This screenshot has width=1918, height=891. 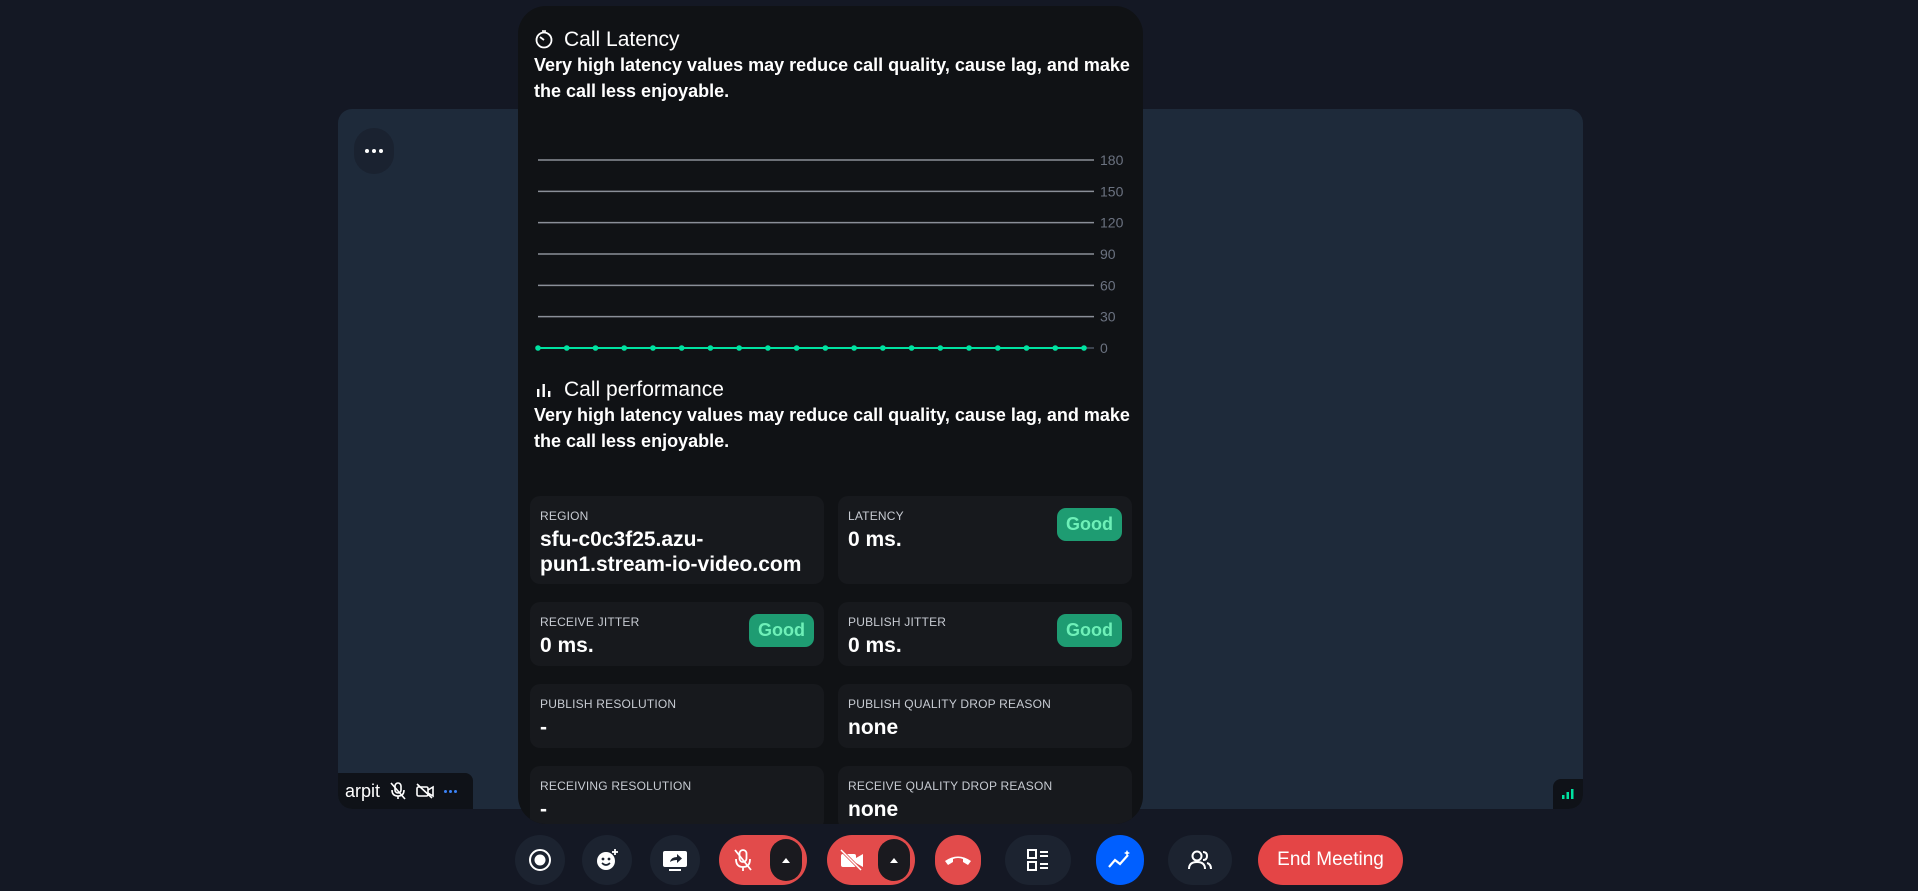 I want to click on participant-name: arpit, so click(x=363, y=790).